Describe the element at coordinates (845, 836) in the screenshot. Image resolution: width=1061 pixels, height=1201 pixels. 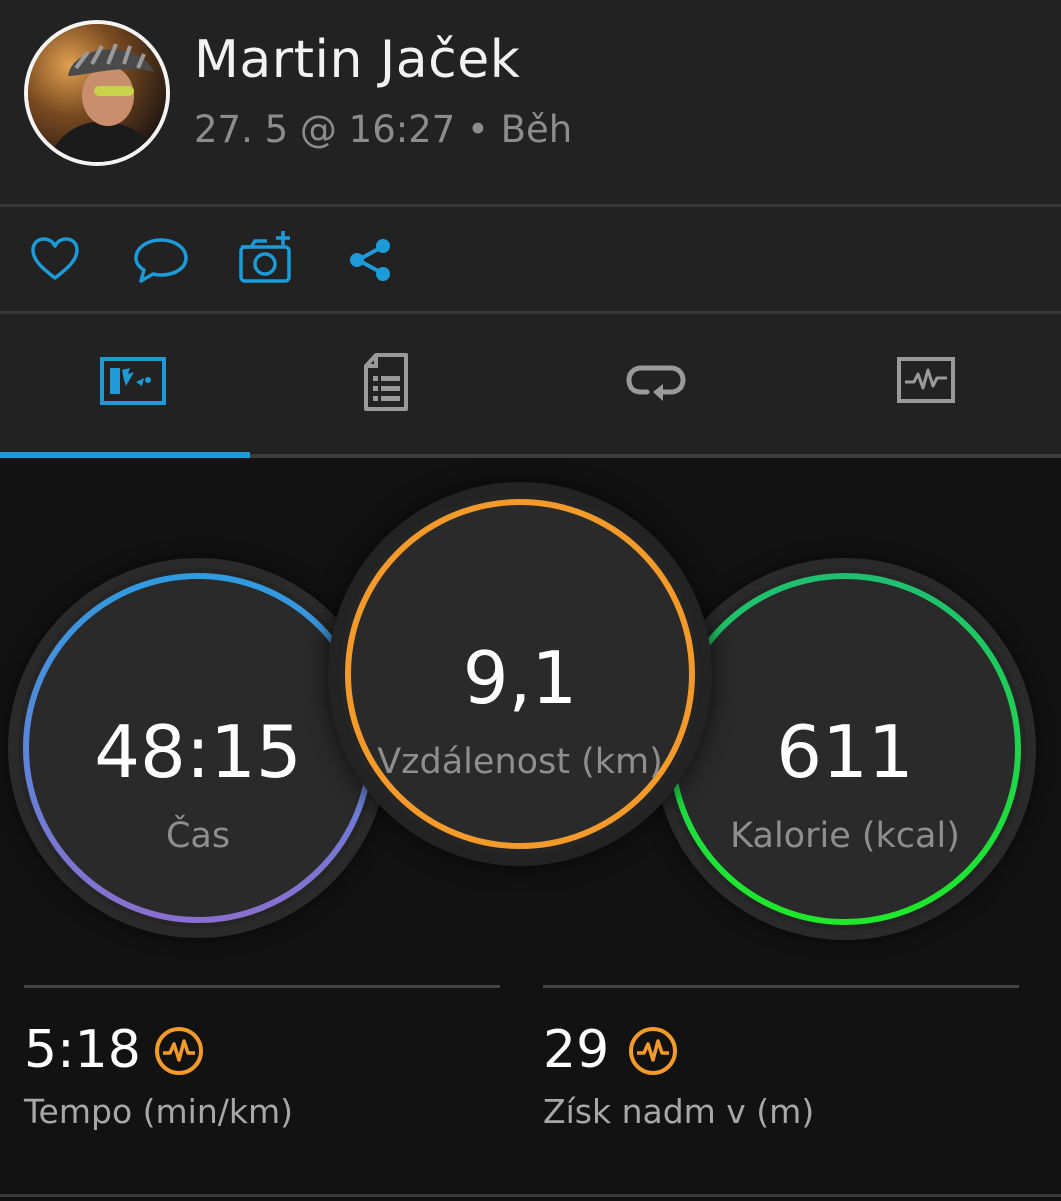
I see `calories-label: Kalorie (kcal)` at that location.